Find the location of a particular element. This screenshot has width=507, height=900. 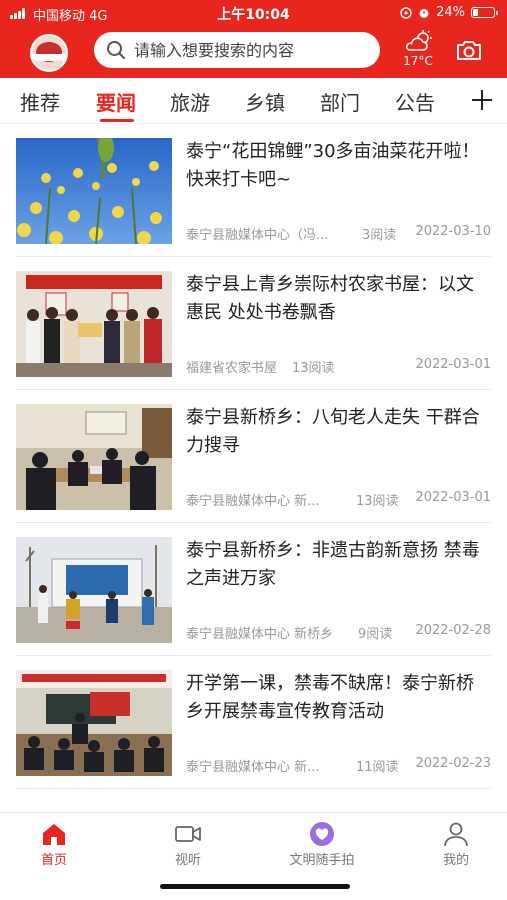

nav-home-label: 首页 is located at coordinates (53, 860).